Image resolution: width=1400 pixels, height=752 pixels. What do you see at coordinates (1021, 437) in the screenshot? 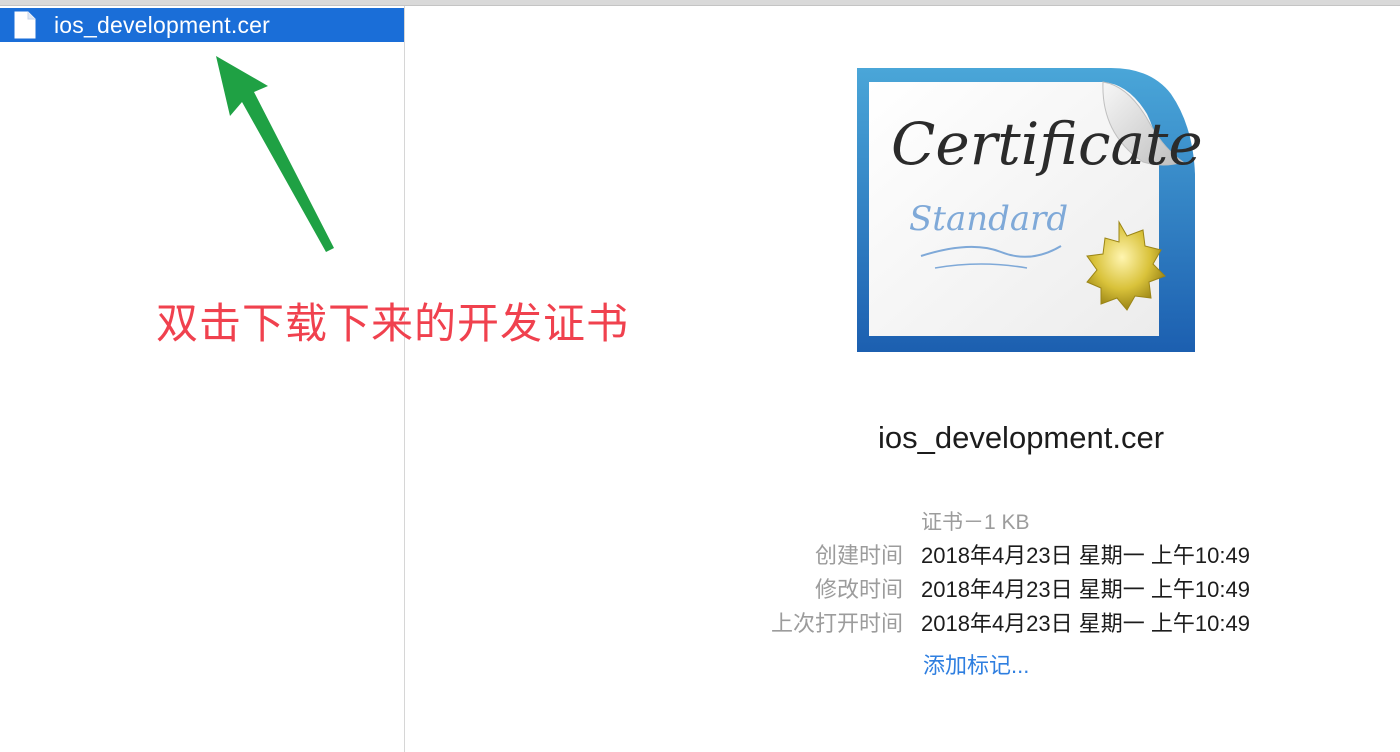
I see `preview-file-name: ios_development.cer` at bounding box center [1021, 437].